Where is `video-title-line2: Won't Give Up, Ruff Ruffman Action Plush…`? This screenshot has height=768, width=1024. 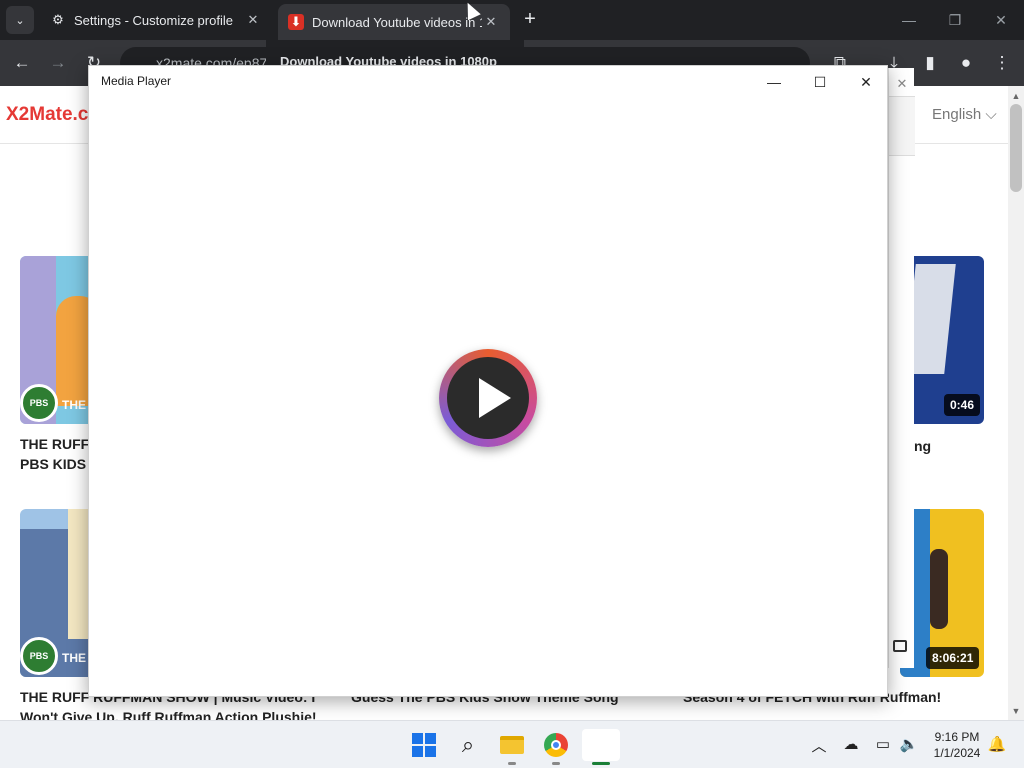
video-title-line2: Won't Give Up, Ruff Ruffman Action Plush… is located at coordinates (168, 713).